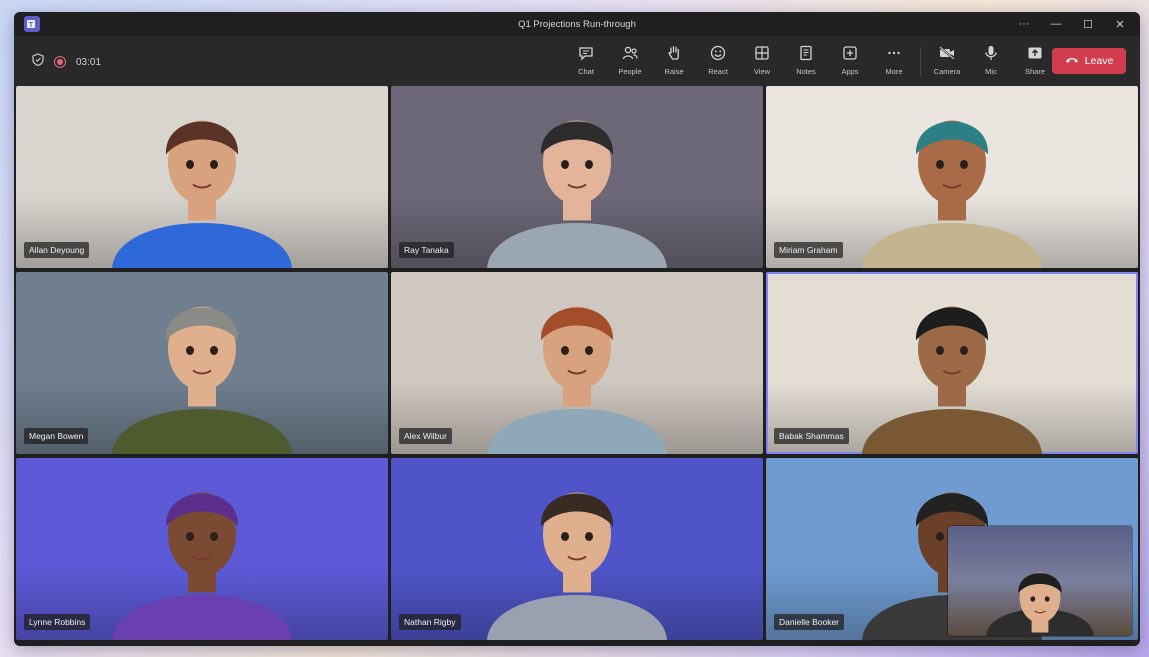 This screenshot has width=1149, height=657. What do you see at coordinates (1024, 24) in the screenshot?
I see `more-options-icon: ···` at bounding box center [1024, 24].